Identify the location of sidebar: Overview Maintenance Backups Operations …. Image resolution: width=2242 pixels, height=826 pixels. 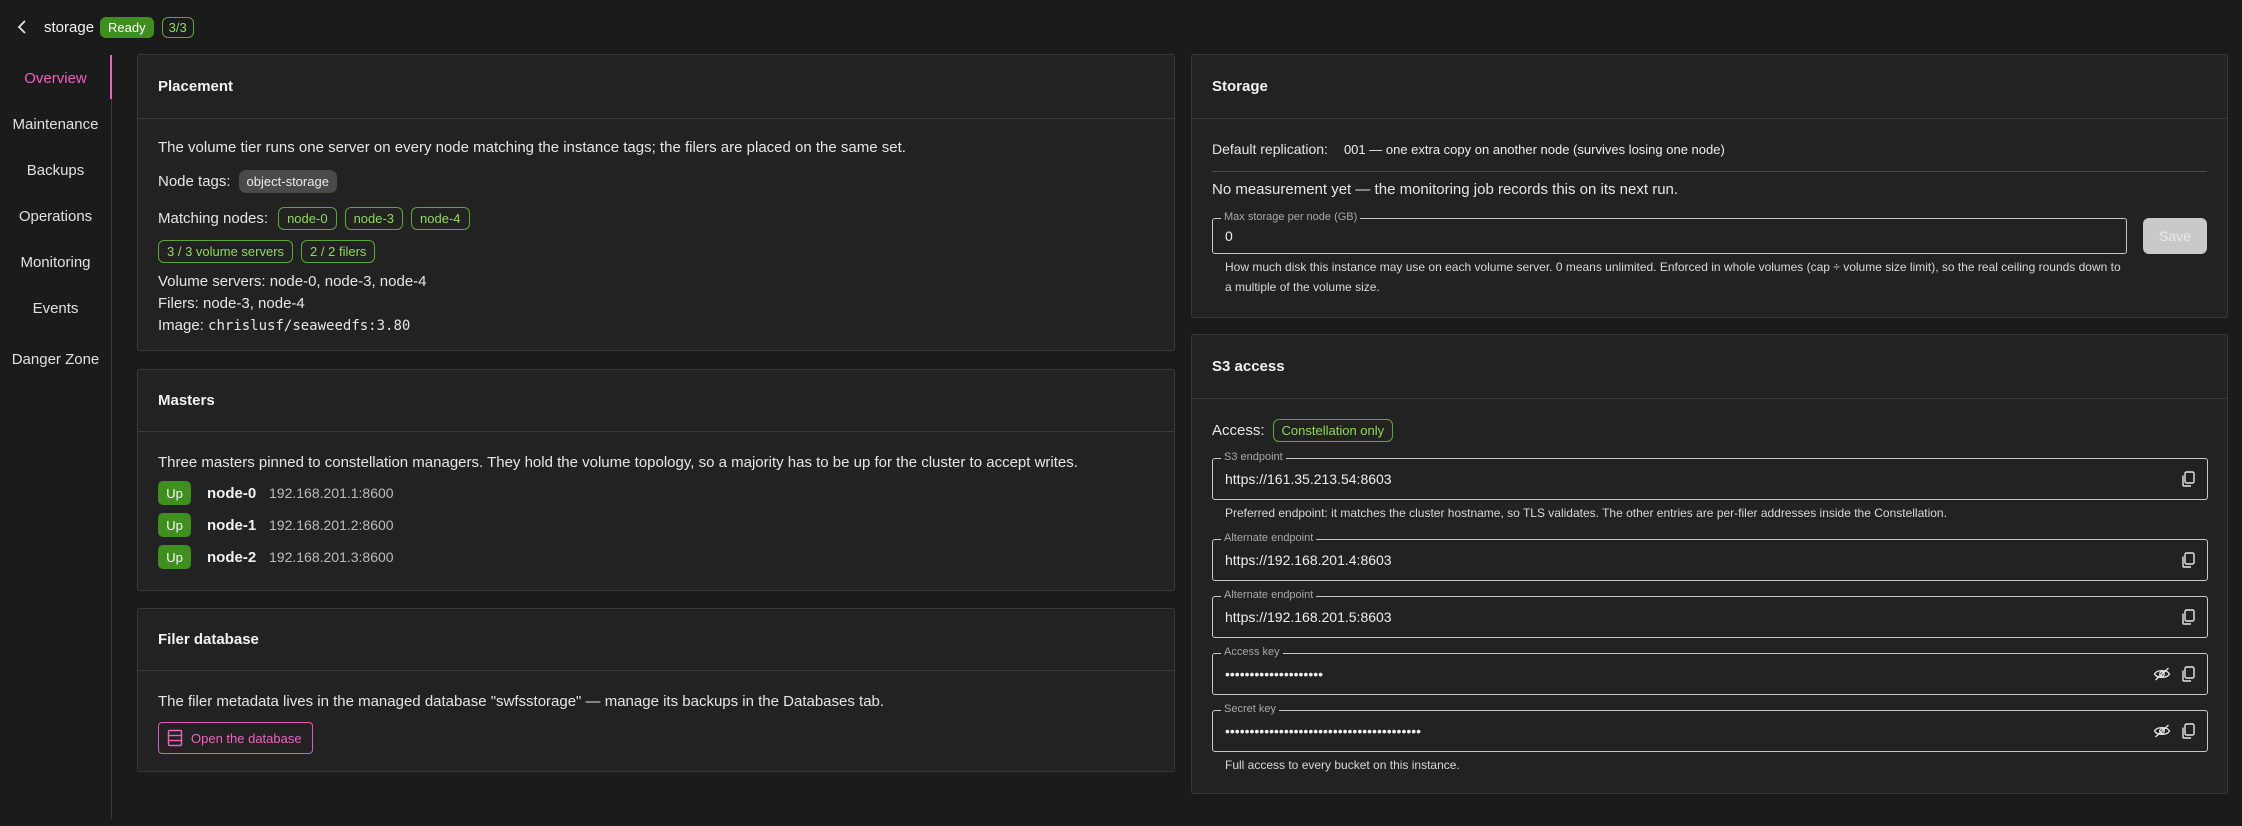
(56, 437).